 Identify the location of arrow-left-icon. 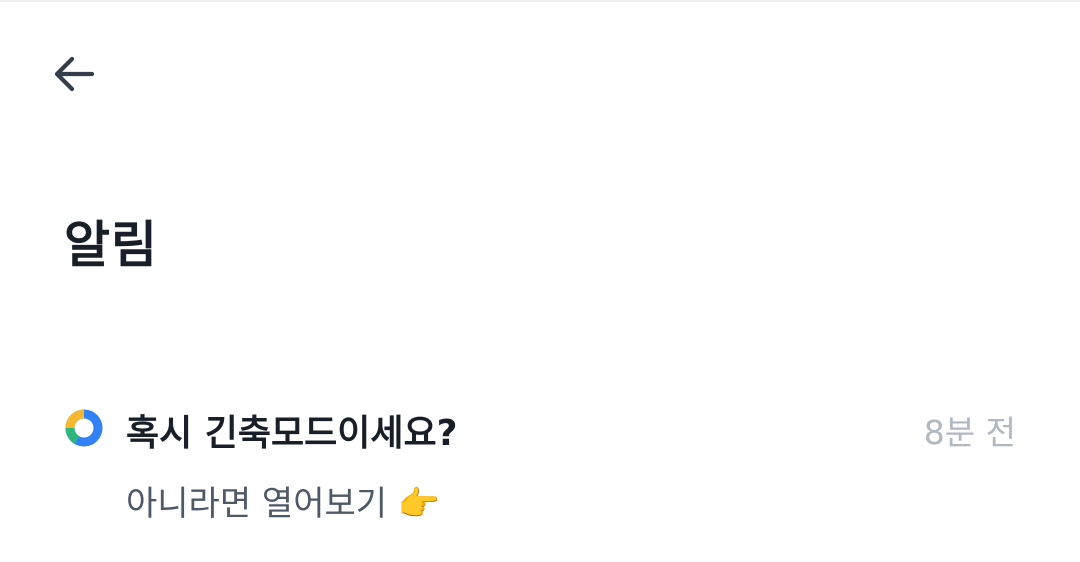
(74, 74).